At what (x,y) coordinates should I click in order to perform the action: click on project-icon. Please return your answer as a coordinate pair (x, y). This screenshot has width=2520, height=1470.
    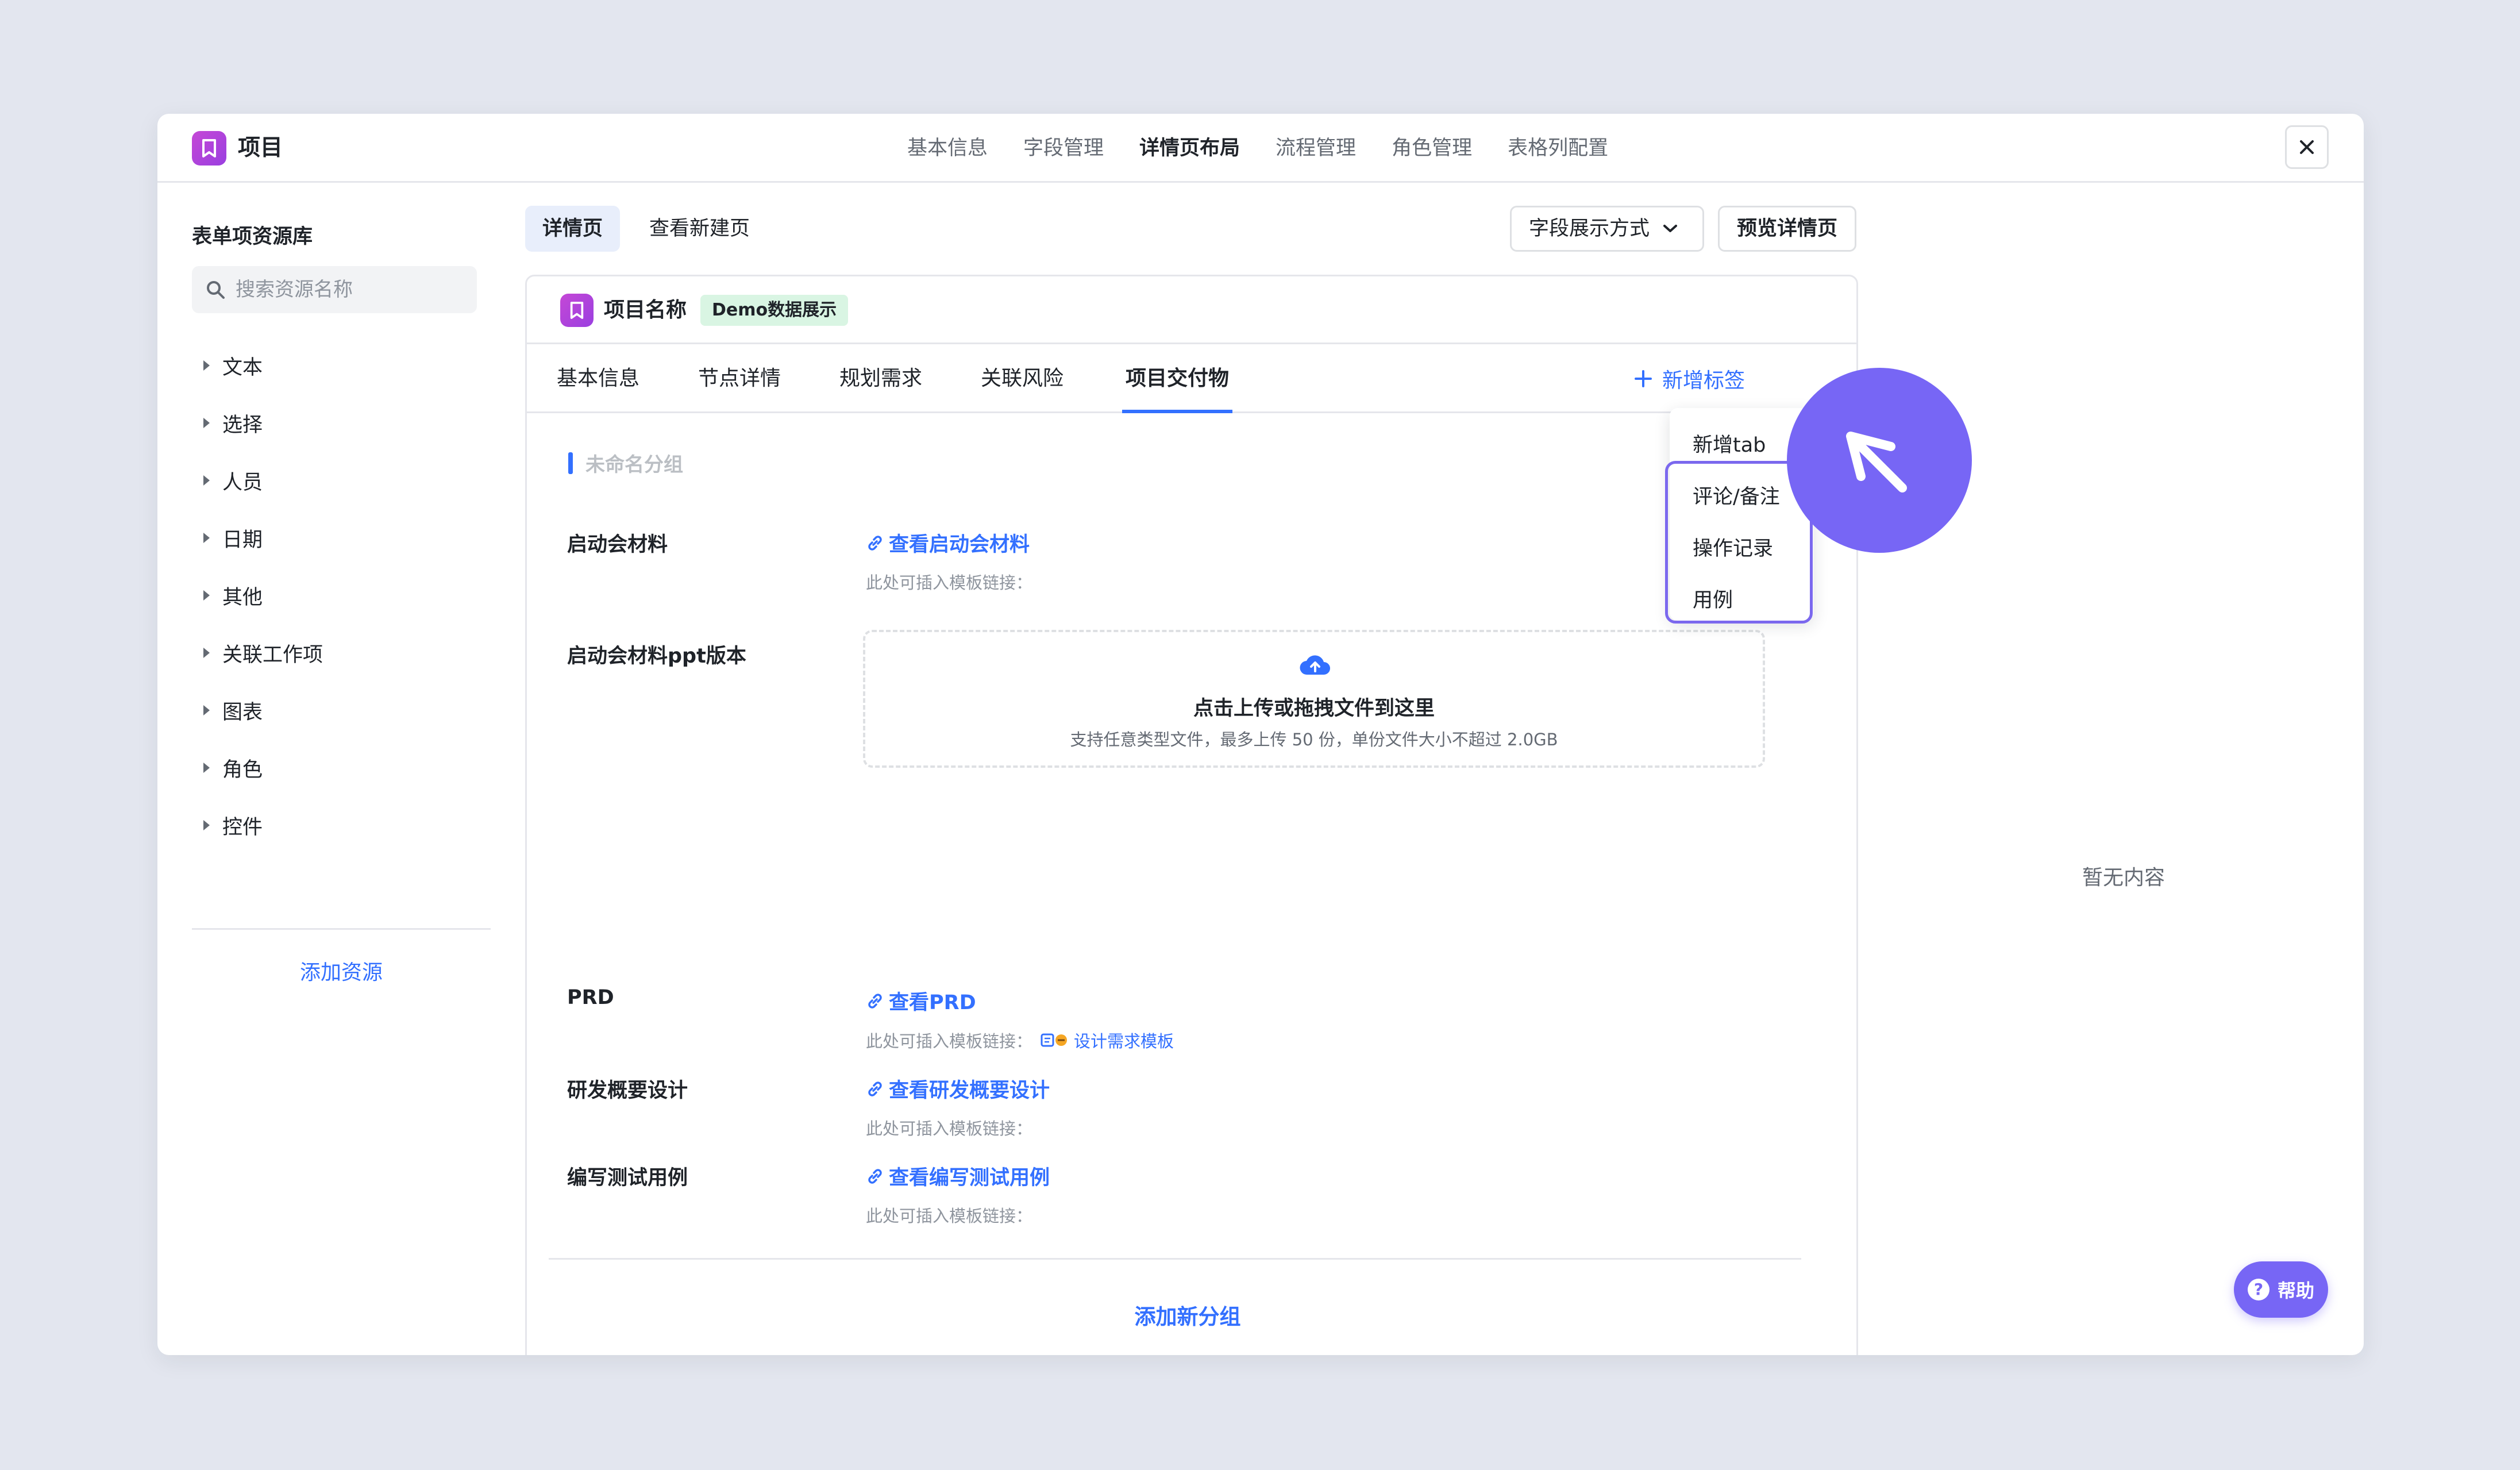
    Looking at the image, I should click on (577, 310).